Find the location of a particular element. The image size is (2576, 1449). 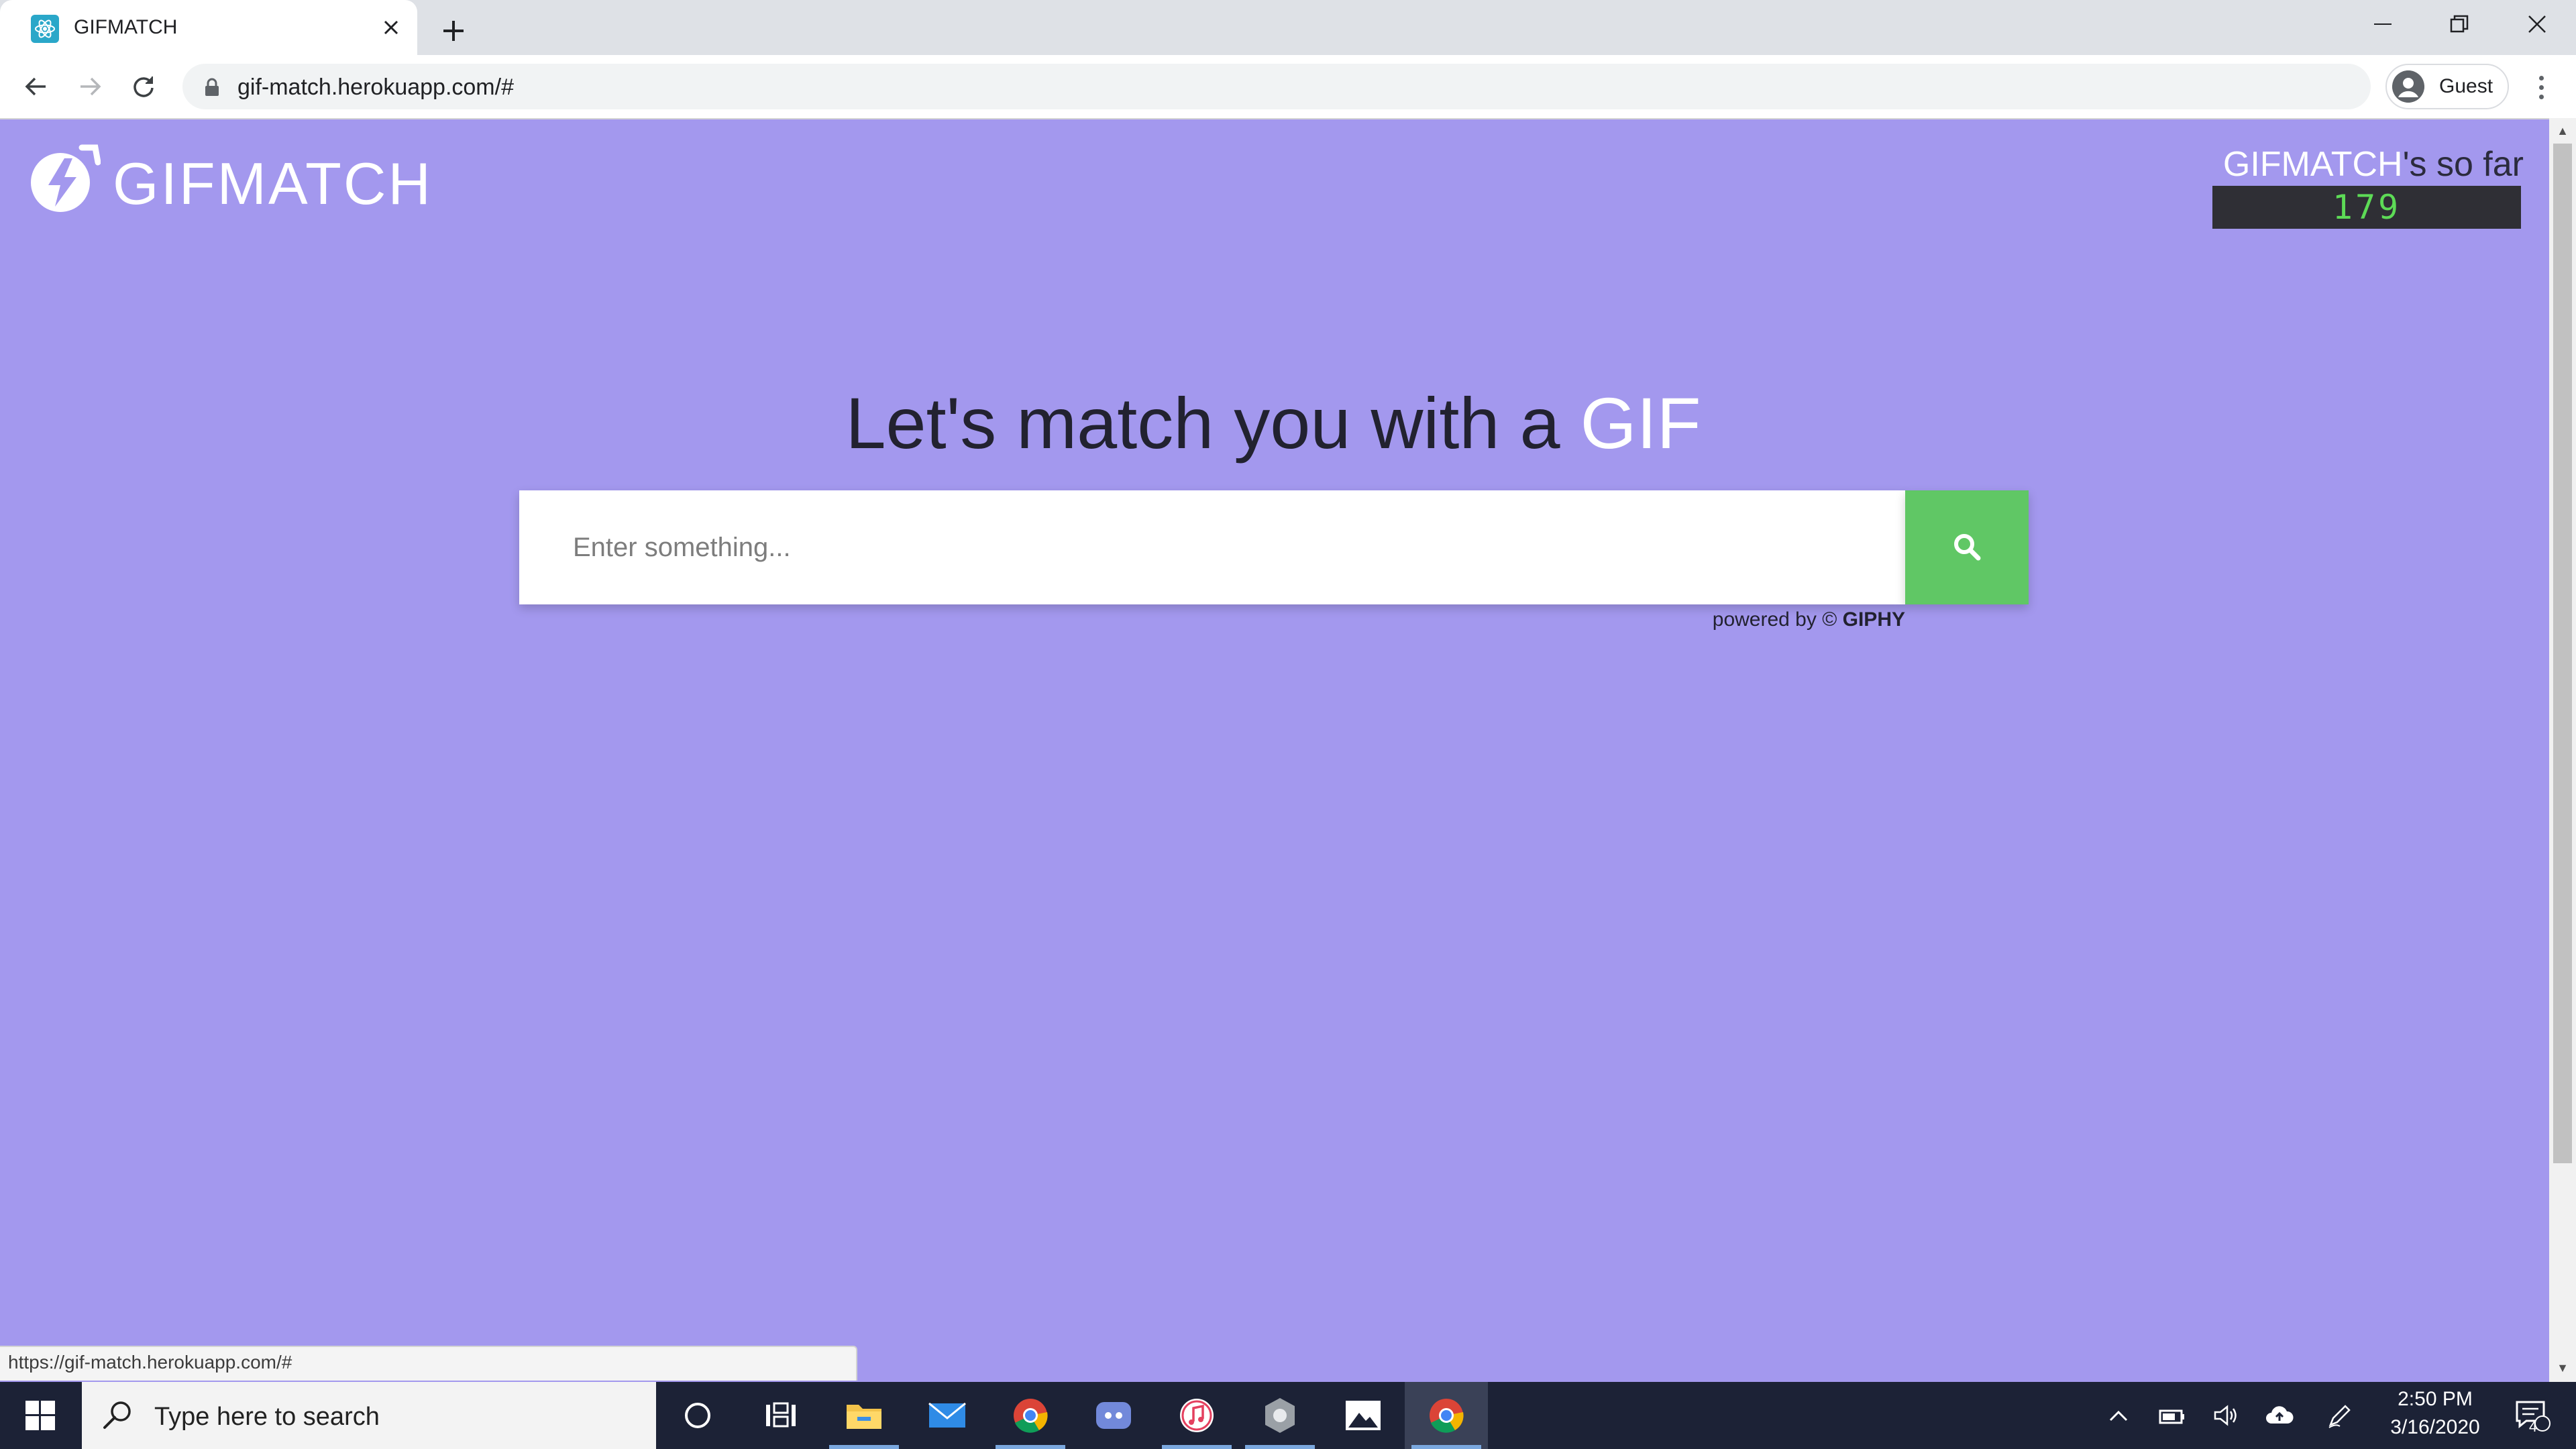

counter-value: 179 is located at coordinates (2367, 207).